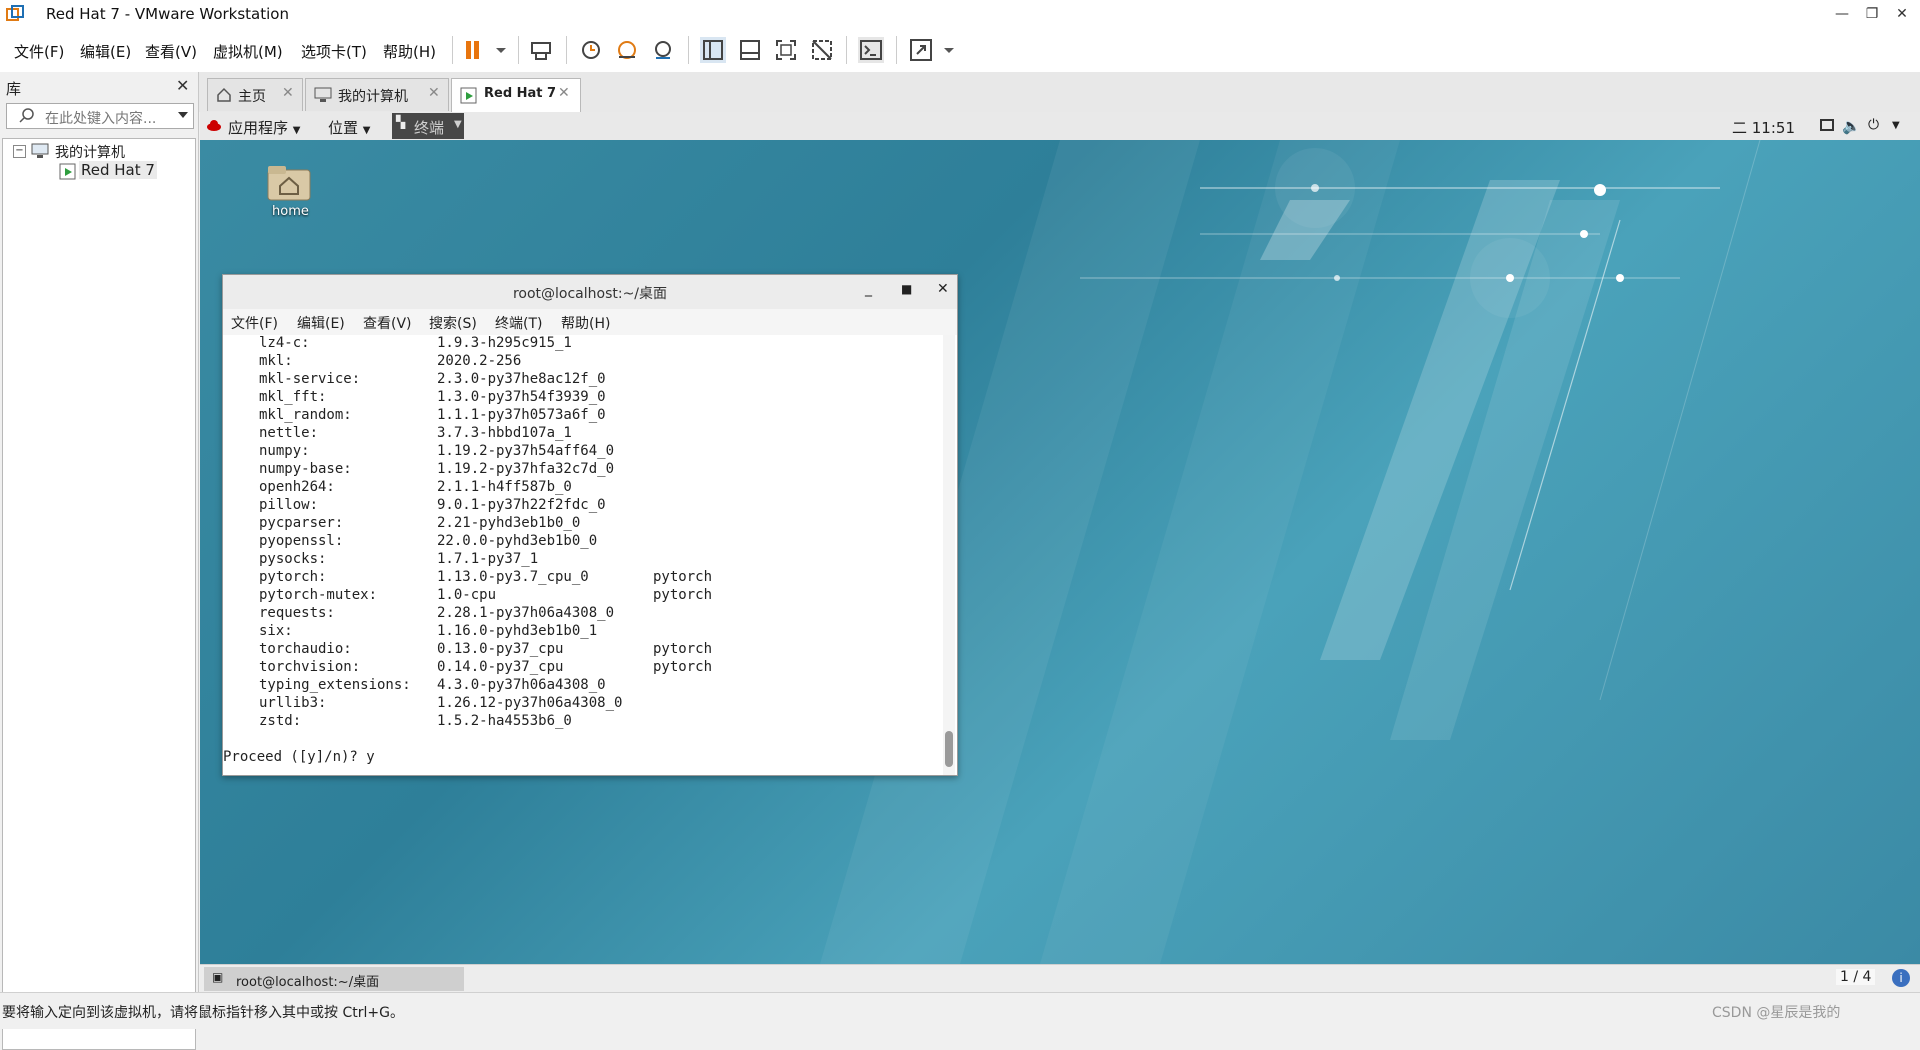  What do you see at coordinates (252, 97) in the screenshot?
I see `tab-label: 主页` at bounding box center [252, 97].